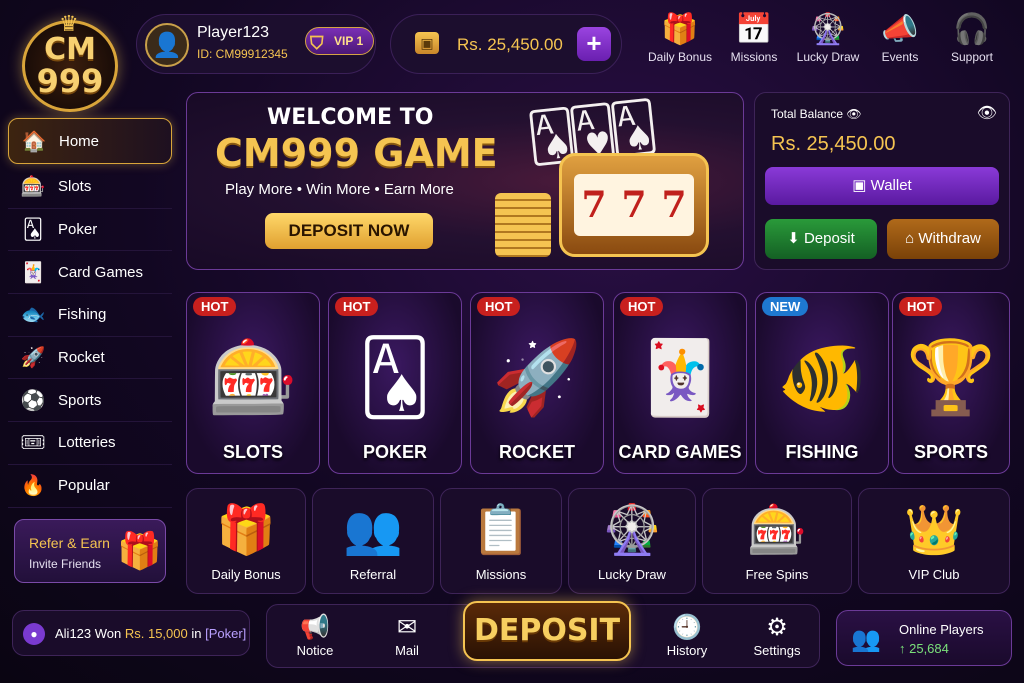 This screenshot has width=1024, height=683. I want to click on feature-referral: 👥 Referral, so click(373, 541).